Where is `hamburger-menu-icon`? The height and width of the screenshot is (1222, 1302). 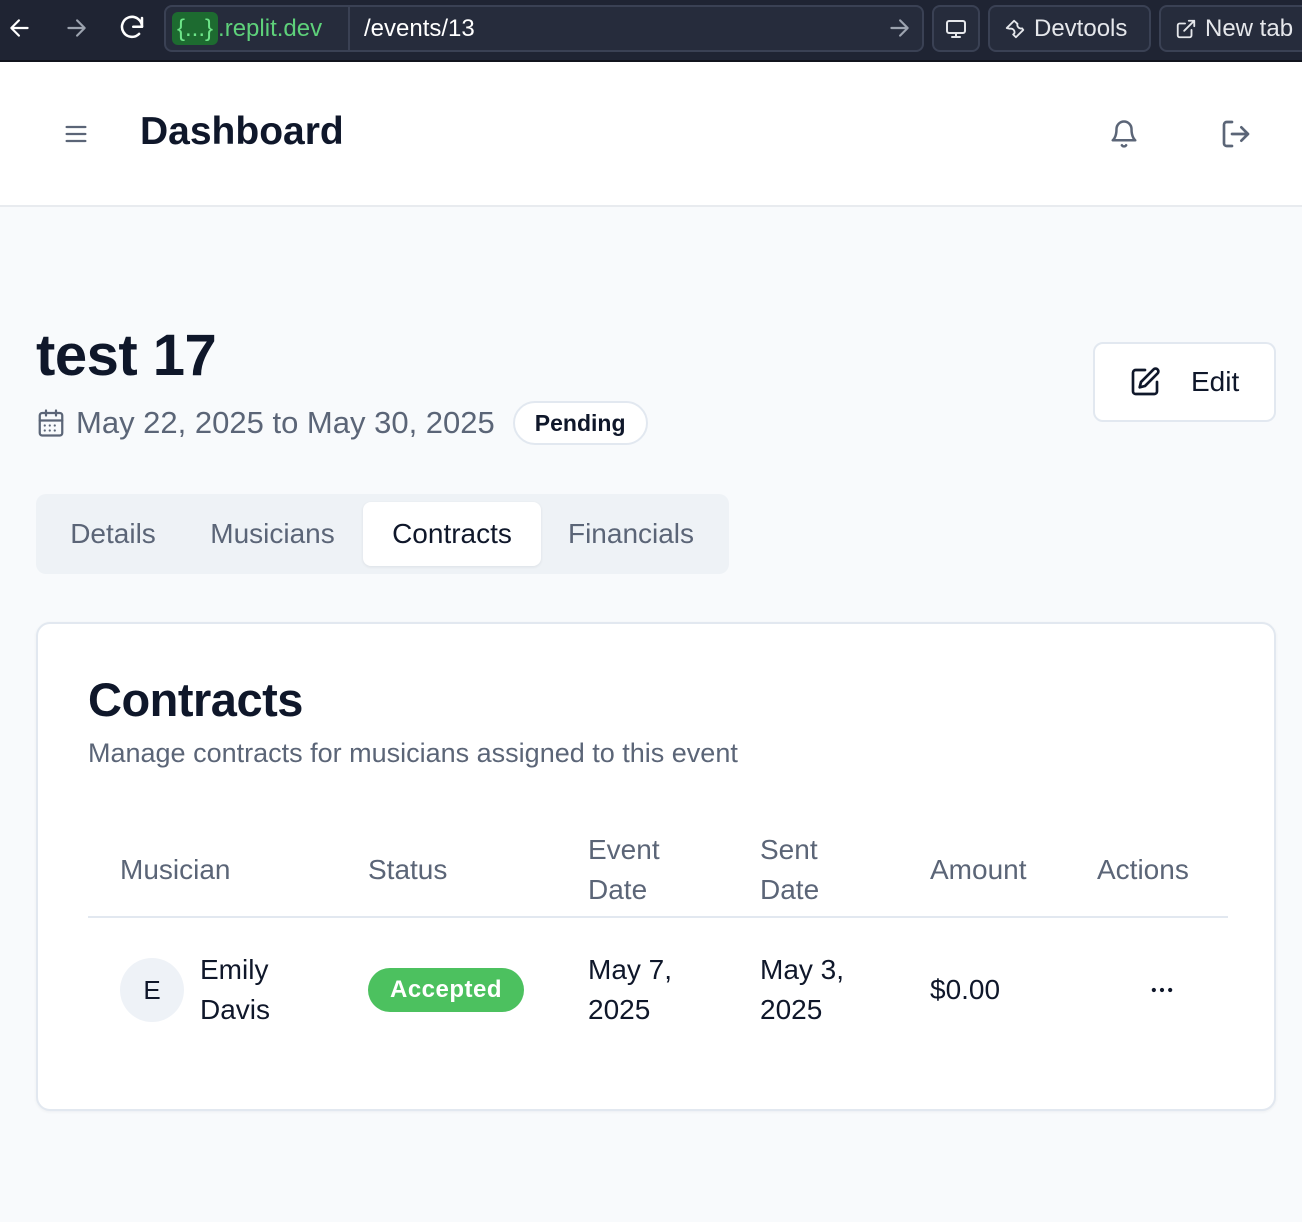 hamburger-menu-icon is located at coordinates (76, 134).